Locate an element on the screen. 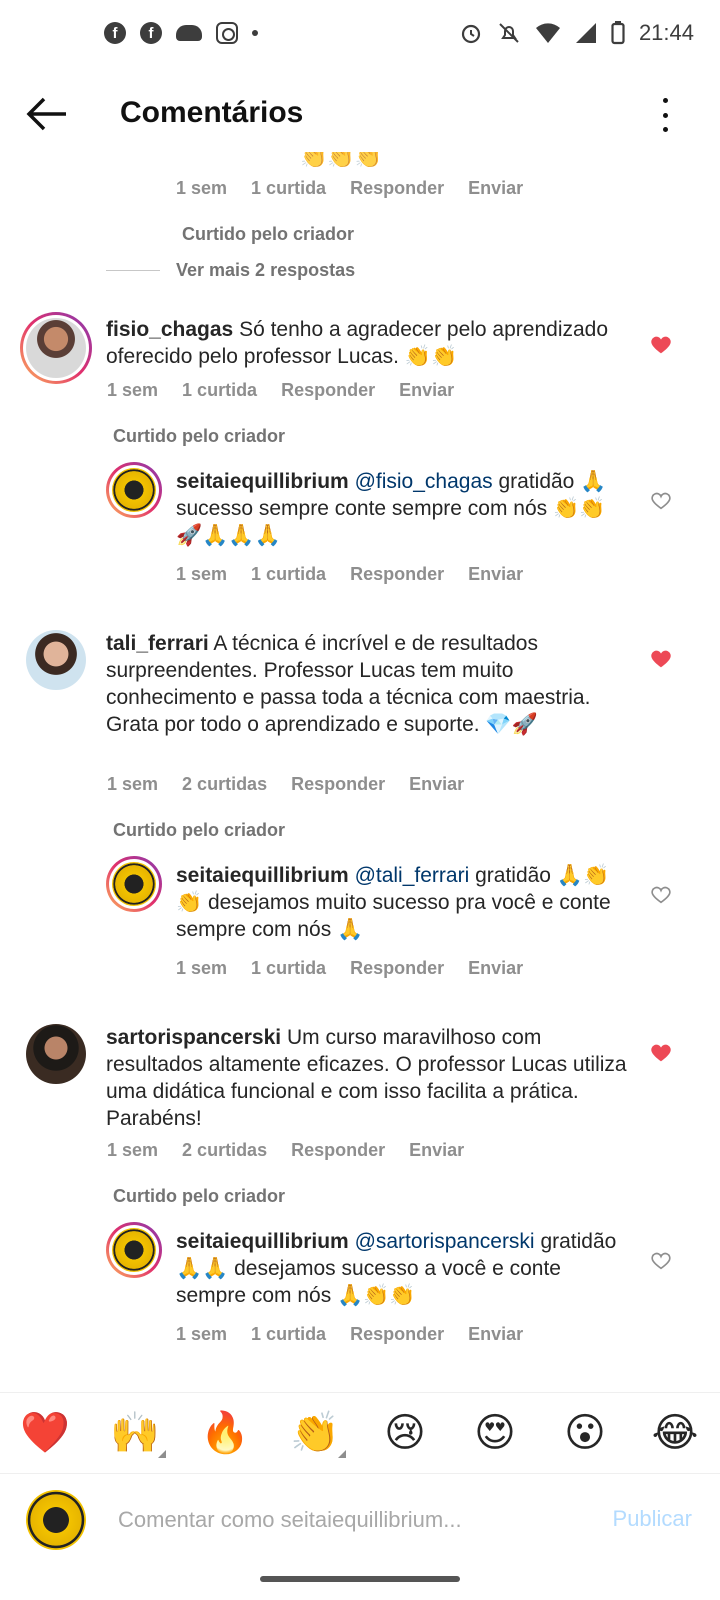 The width and height of the screenshot is (720, 1600). app-notification-icon is located at coordinates (189, 33).